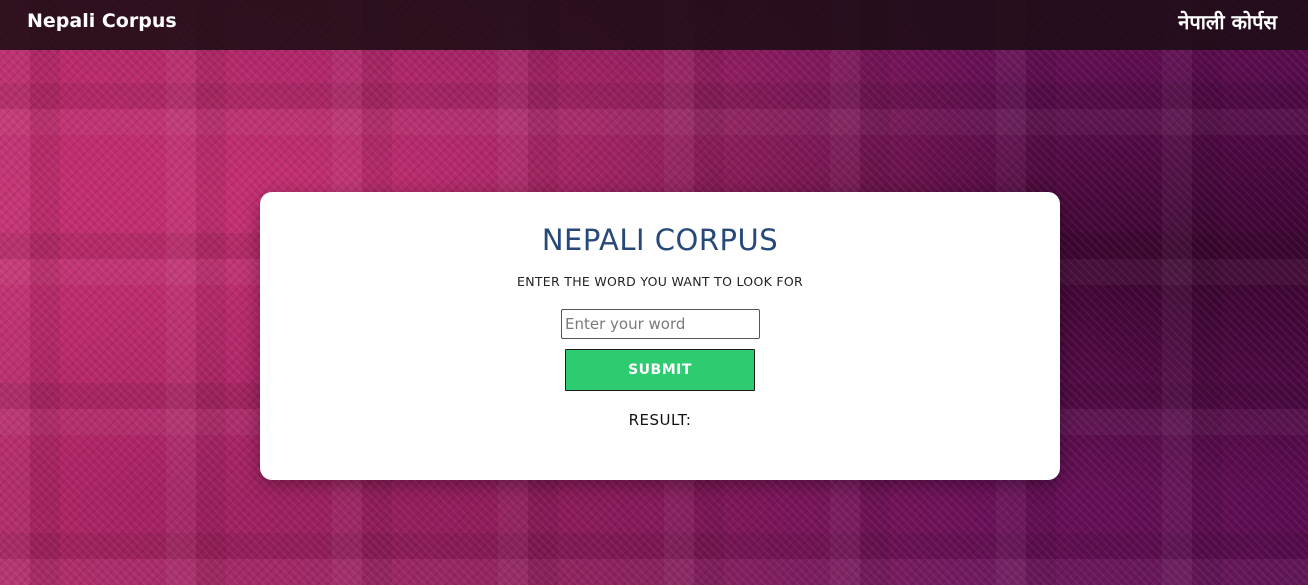  I want to click on result-label: RESULT:, so click(660, 420).